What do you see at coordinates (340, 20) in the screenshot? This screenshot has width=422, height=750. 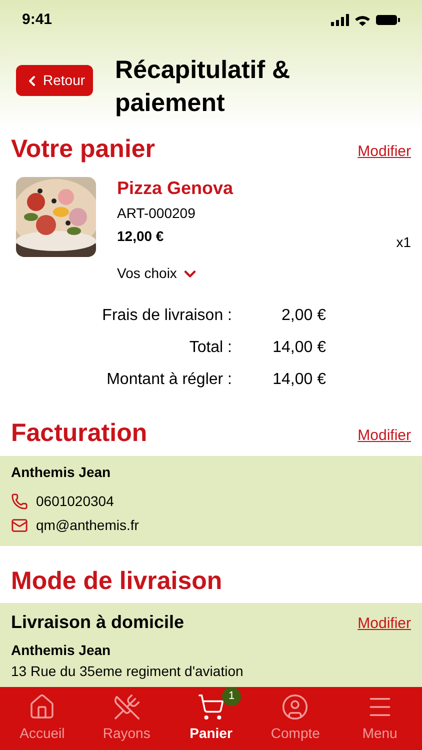 I see `signal-icon` at bounding box center [340, 20].